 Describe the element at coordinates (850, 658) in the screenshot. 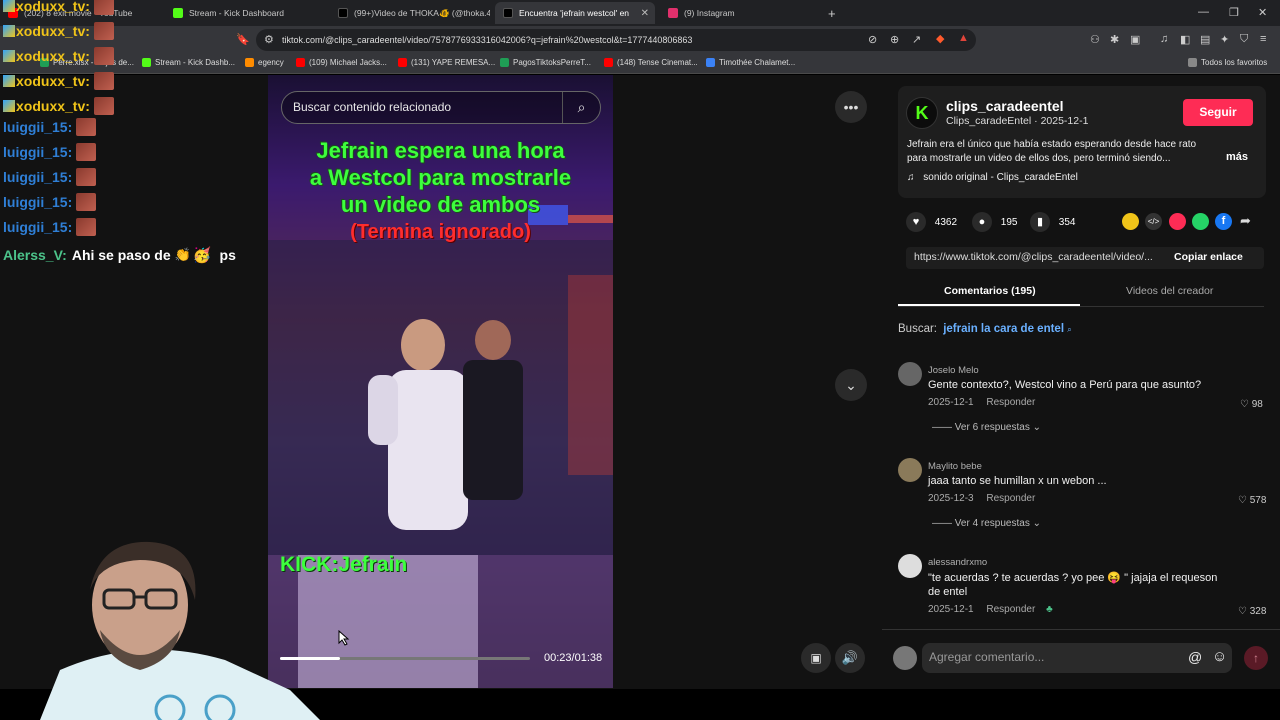

I see `volume-icon: 🔊` at that location.